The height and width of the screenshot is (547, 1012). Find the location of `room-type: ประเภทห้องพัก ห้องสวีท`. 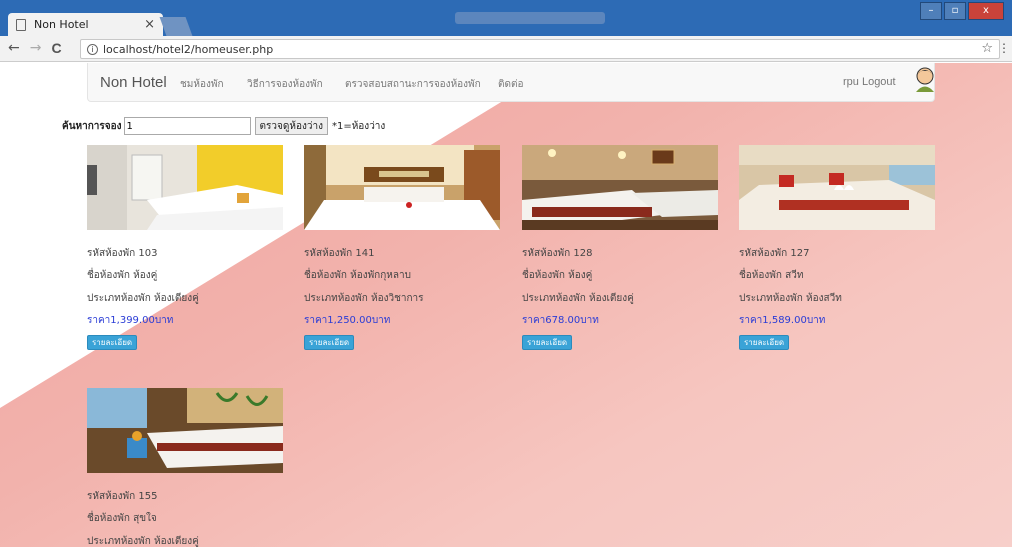

room-type: ประเภทห้องพัก ห้องสวีท is located at coordinates (790, 298).